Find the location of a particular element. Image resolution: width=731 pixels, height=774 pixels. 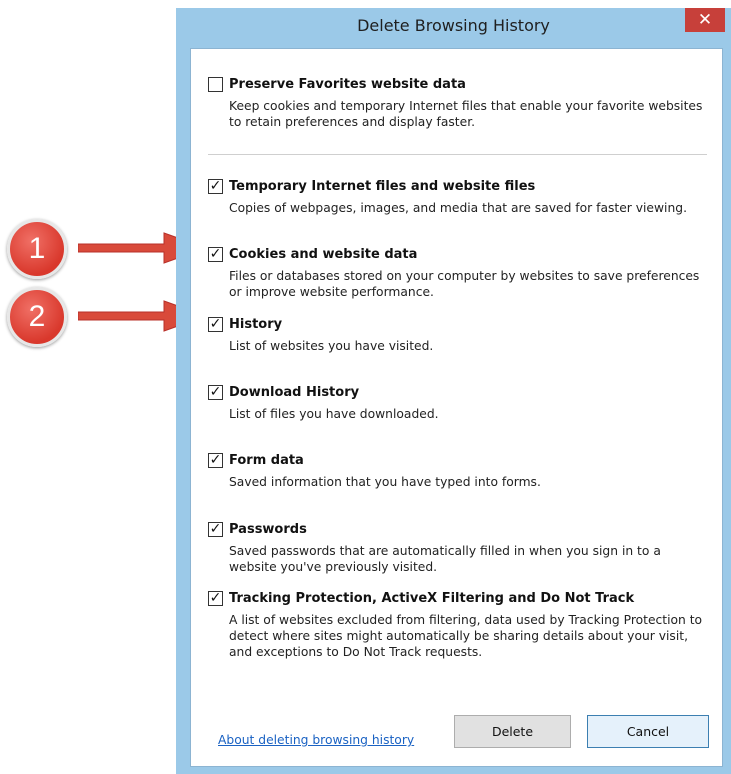

checkbox-preserve-favorites is located at coordinates (215, 84).